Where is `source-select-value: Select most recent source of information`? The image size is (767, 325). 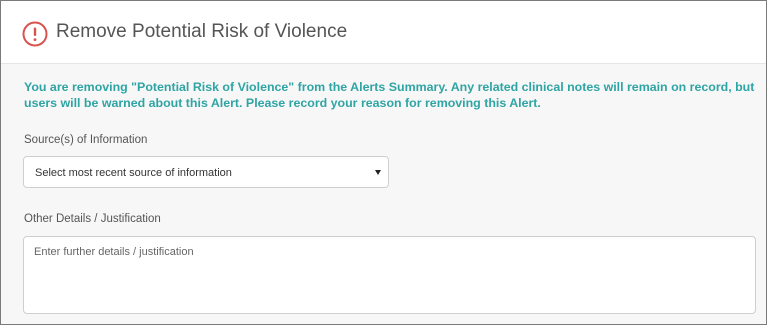 source-select-value: Select most recent source of information is located at coordinates (133, 173).